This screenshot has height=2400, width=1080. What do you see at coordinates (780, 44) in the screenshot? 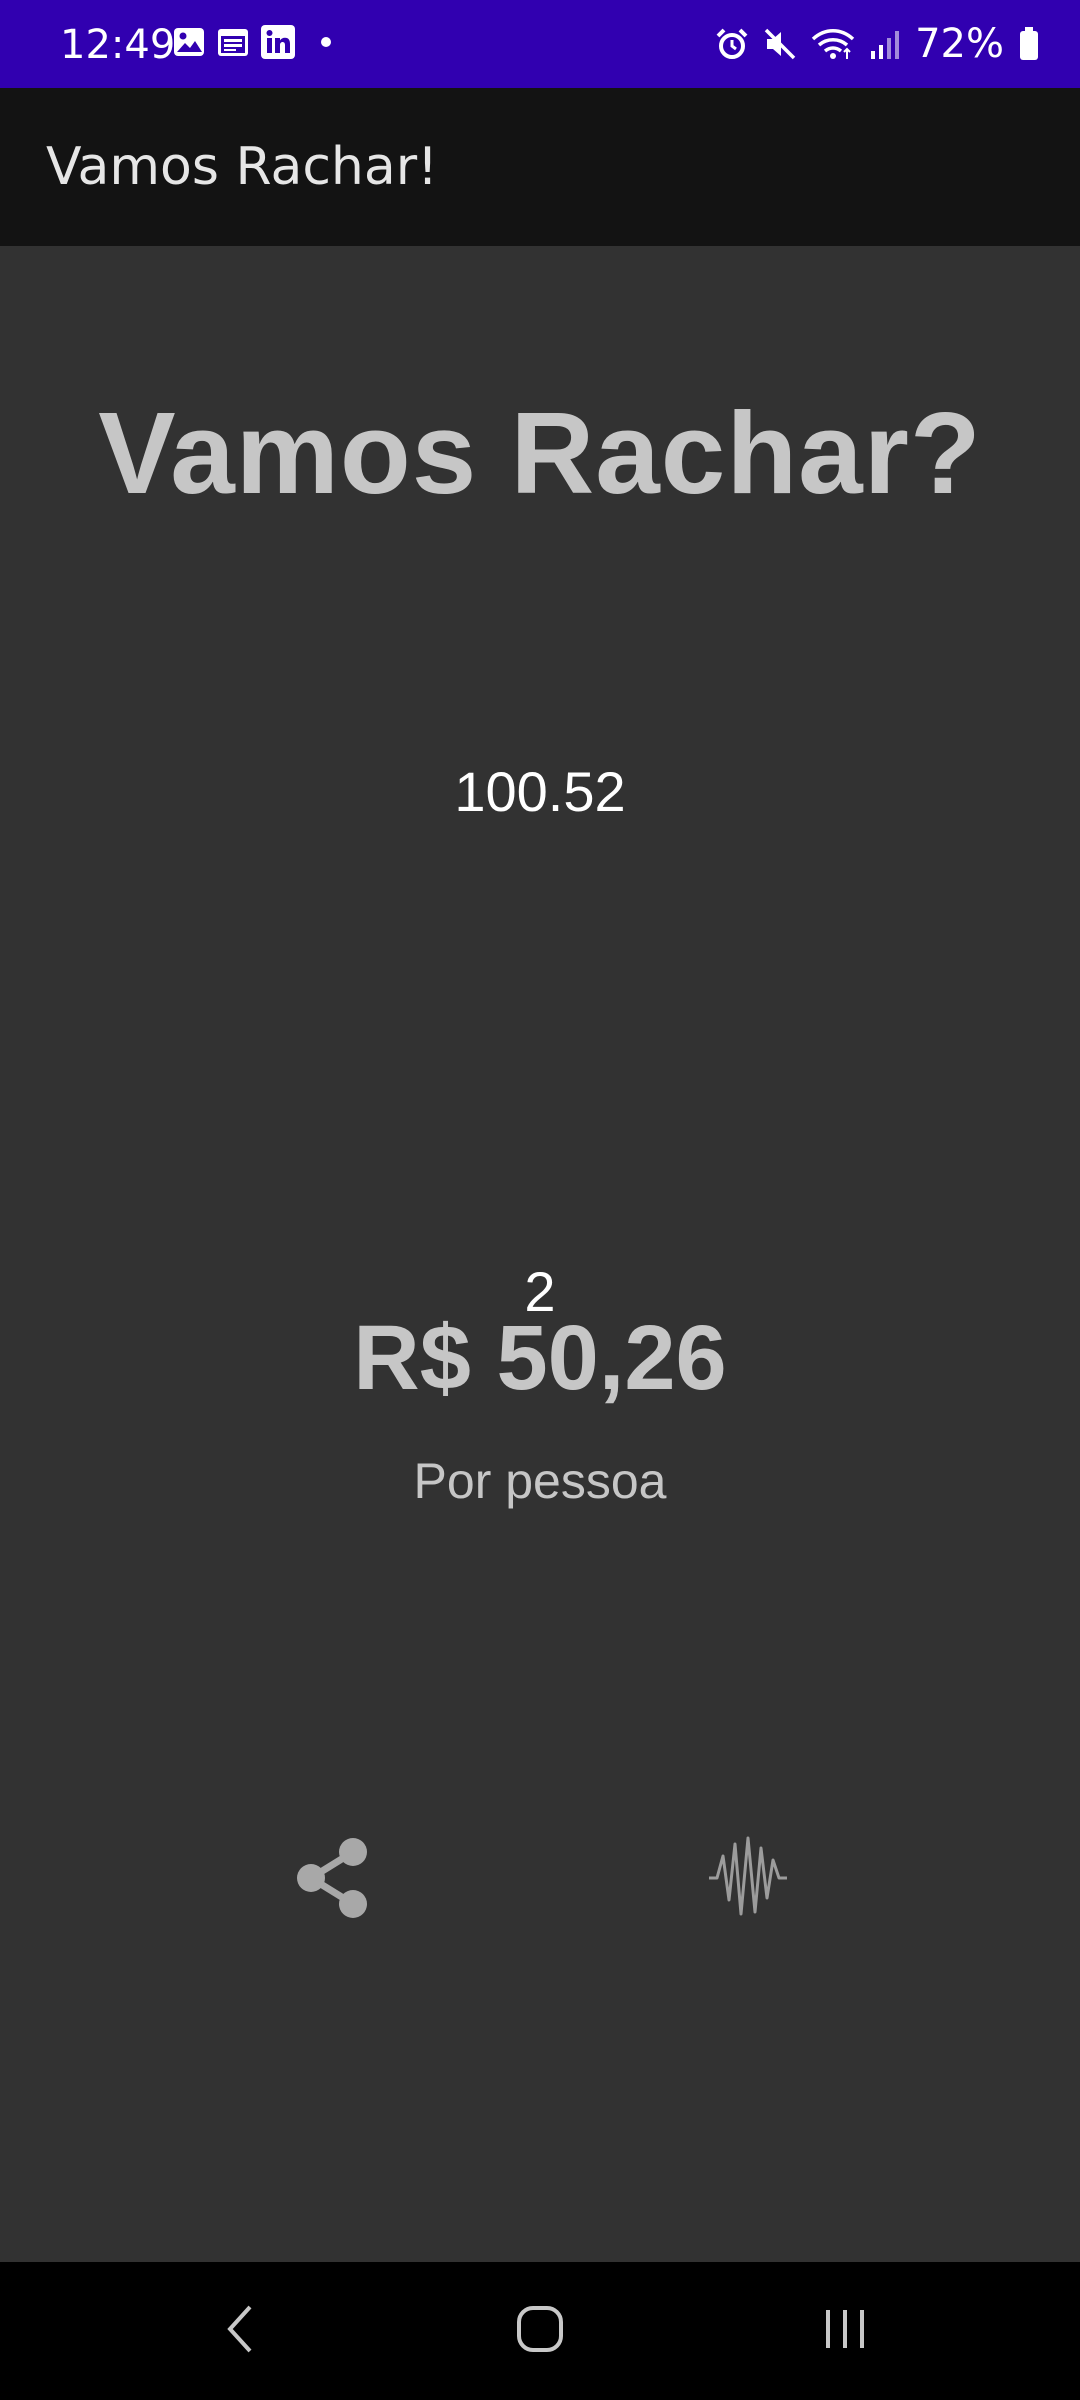
I see `mute-icon` at bounding box center [780, 44].